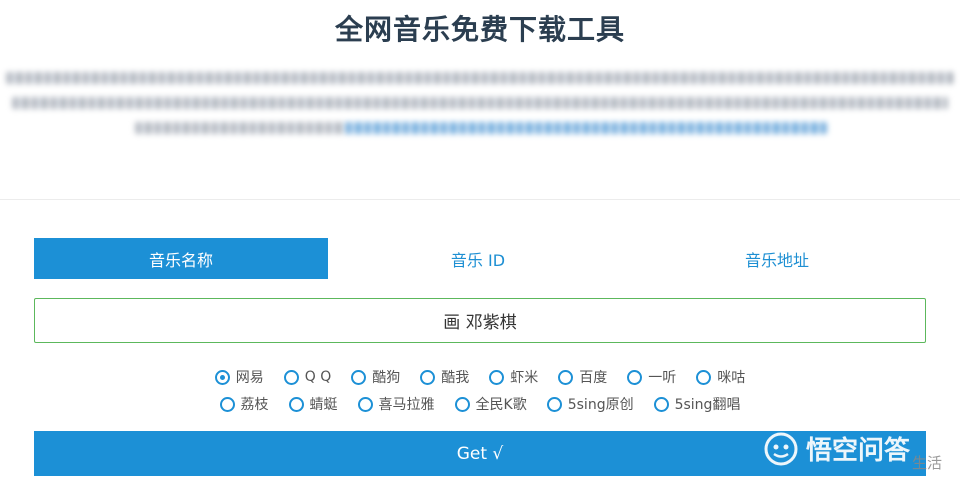  I want to click on search-box, so click(480, 320).